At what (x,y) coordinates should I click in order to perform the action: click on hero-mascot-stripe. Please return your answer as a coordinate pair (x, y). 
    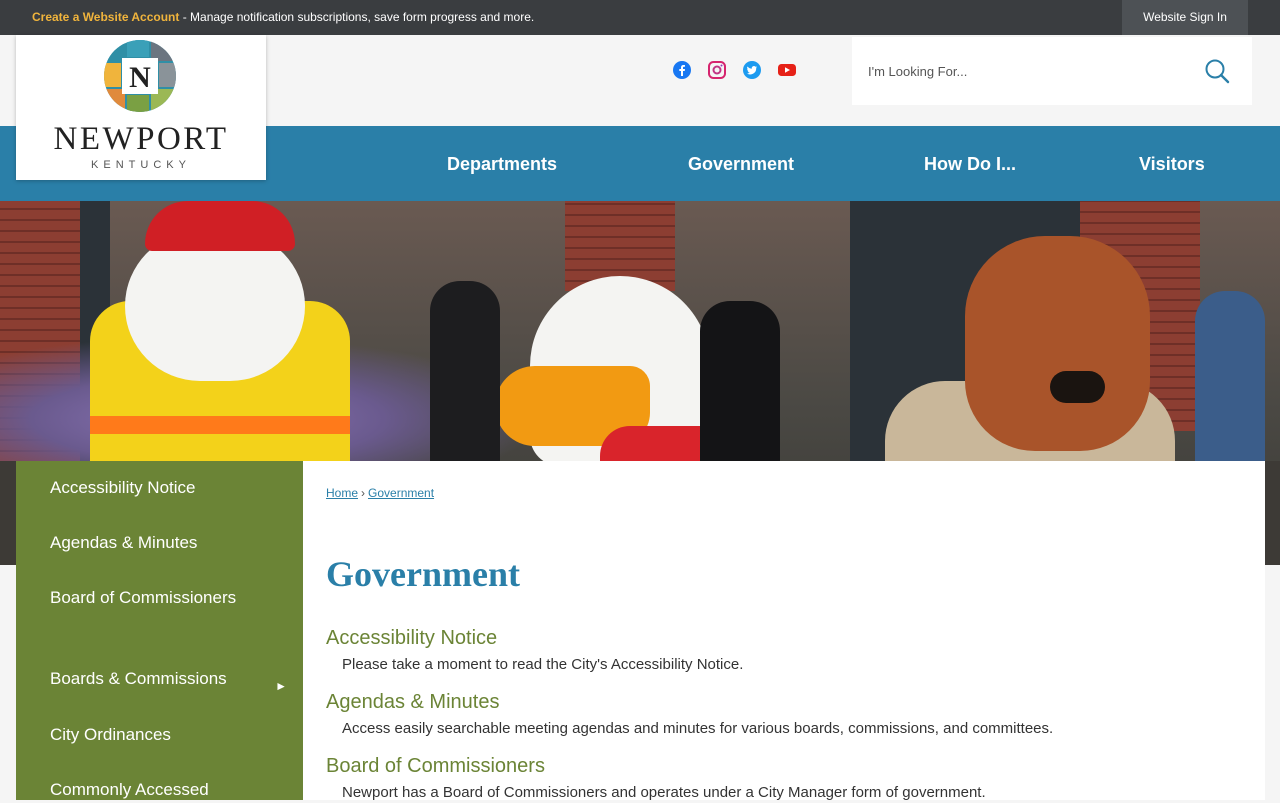
    Looking at the image, I should click on (220, 425).